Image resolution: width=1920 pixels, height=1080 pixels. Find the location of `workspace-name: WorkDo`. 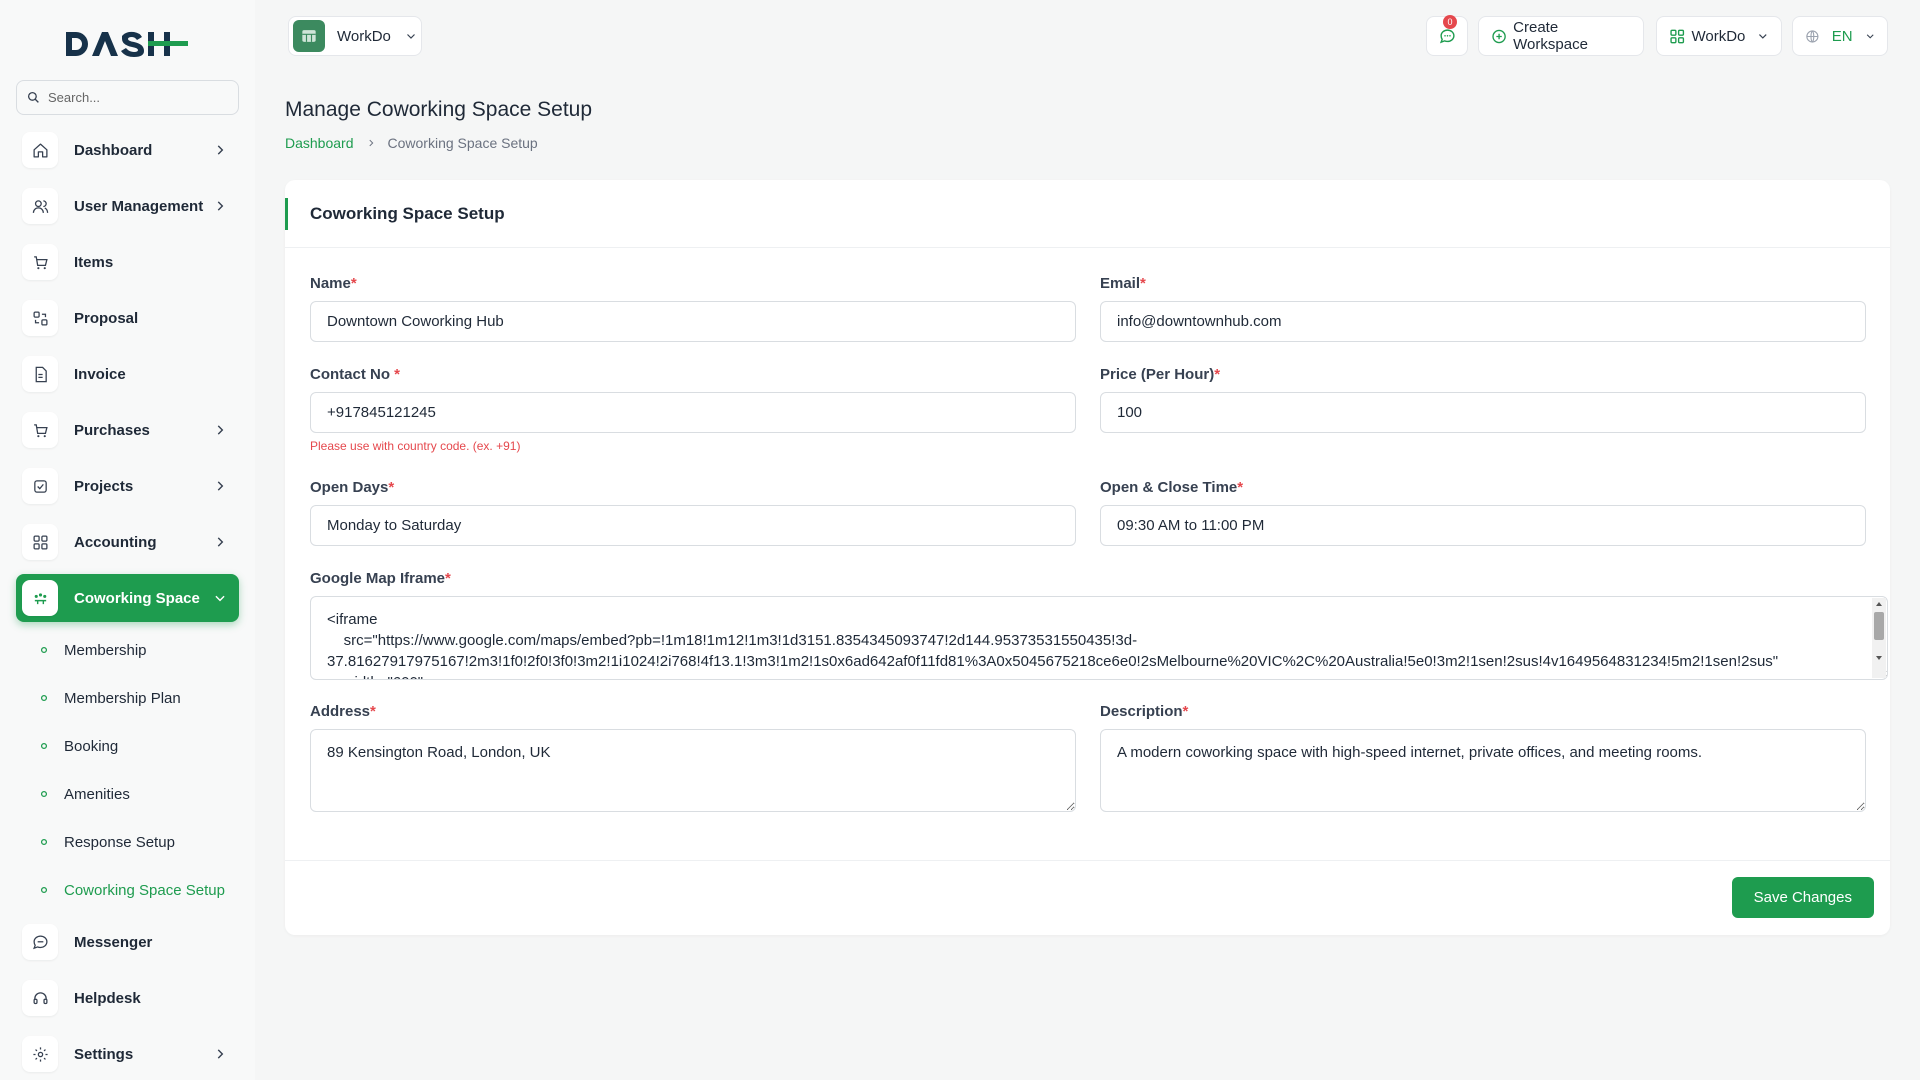

workspace-name: WorkDo is located at coordinates (364, 36).